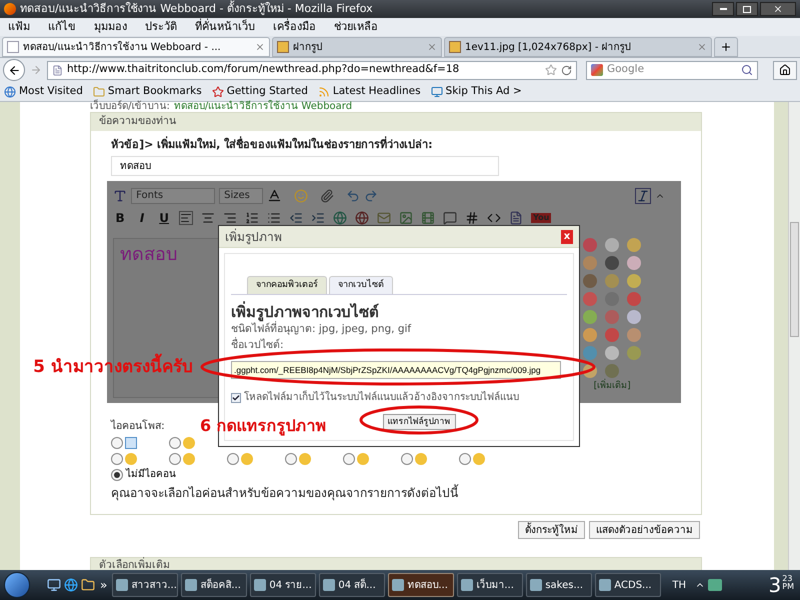 This screenshot has height=600, width=800. I want to click on align-left-icon, so click(186, 217).